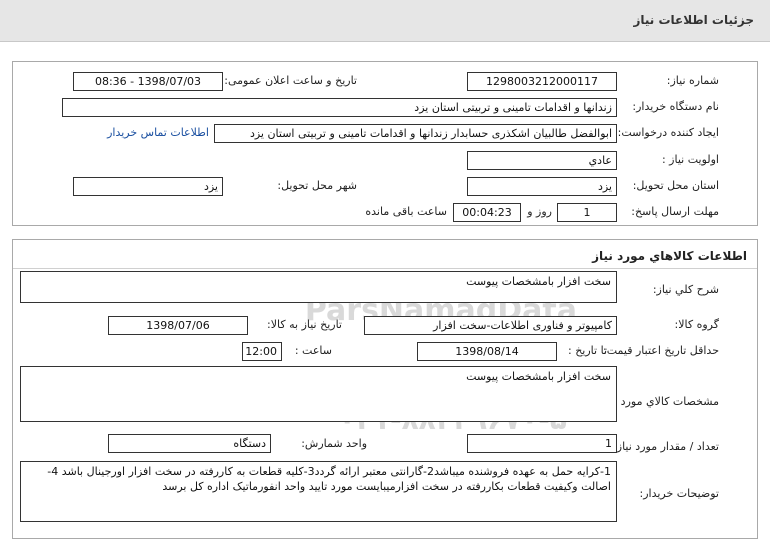 The image size is (770, 545). I want to click on to-date-field: 1398/08/14, so click(487, 351).